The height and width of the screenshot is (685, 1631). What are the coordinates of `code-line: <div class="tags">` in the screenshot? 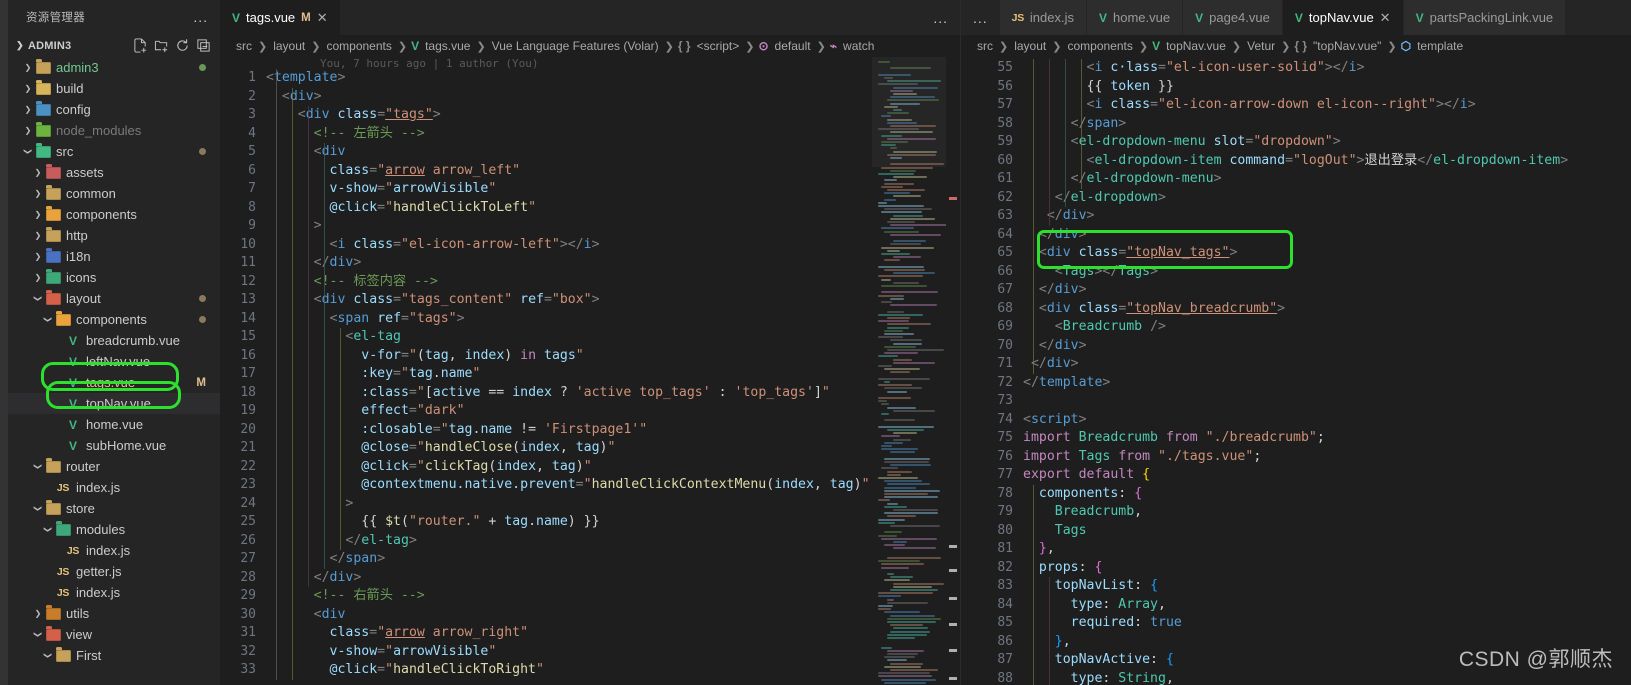 It's located at (569, 115).